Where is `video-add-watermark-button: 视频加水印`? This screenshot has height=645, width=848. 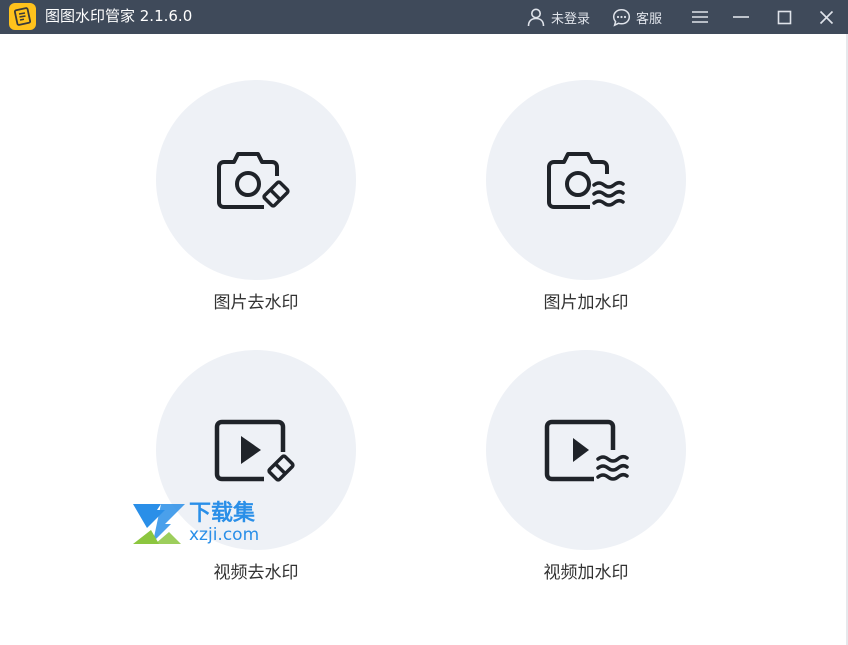
video-add-watermark-button: 视频加水印 is located at coordinates (586, 467).